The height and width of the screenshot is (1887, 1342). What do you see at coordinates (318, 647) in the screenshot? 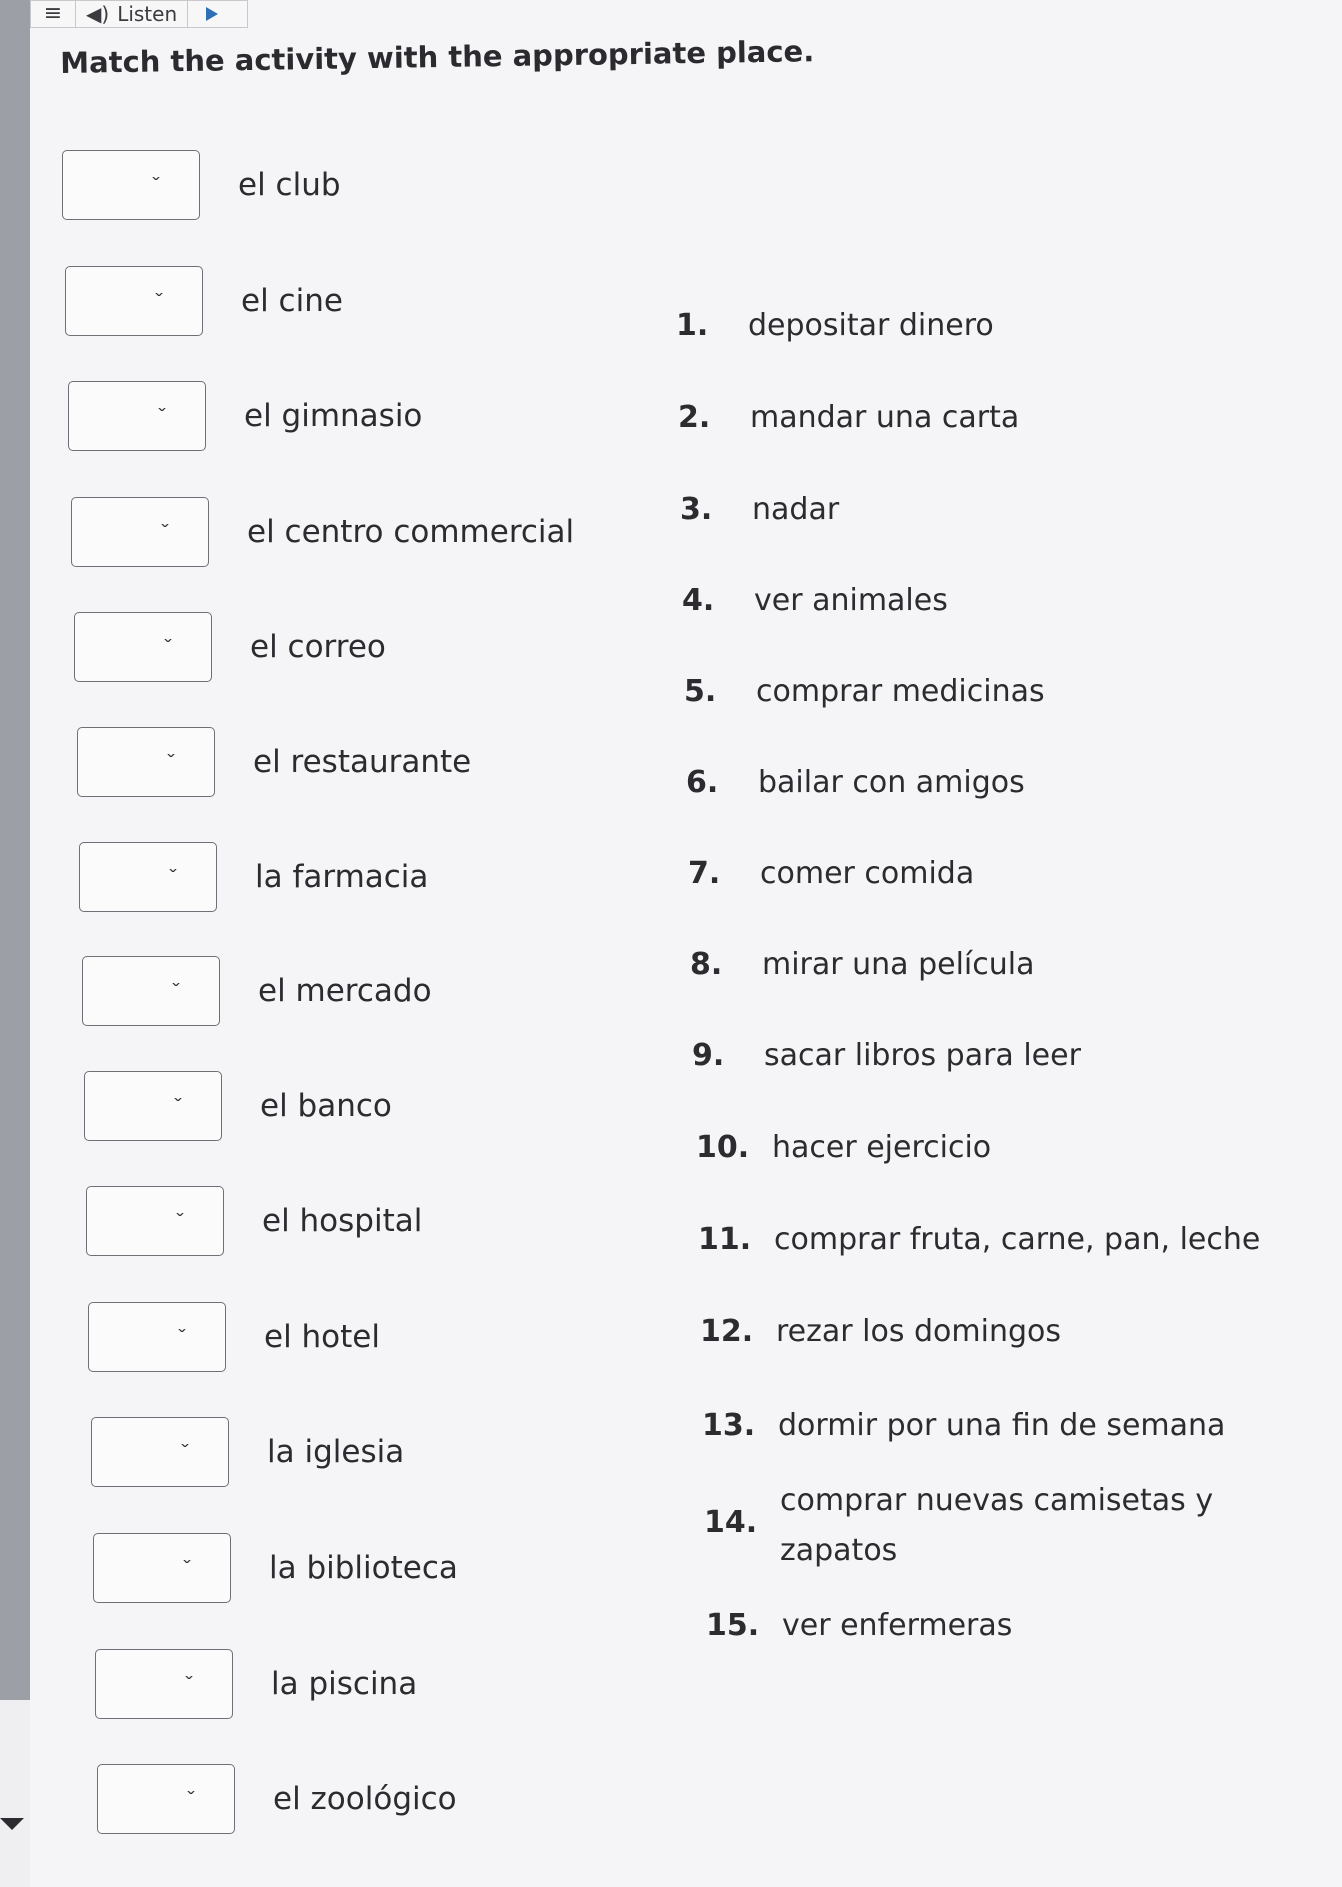
I see `place-label: el correo` at bounding box center [318, 647].